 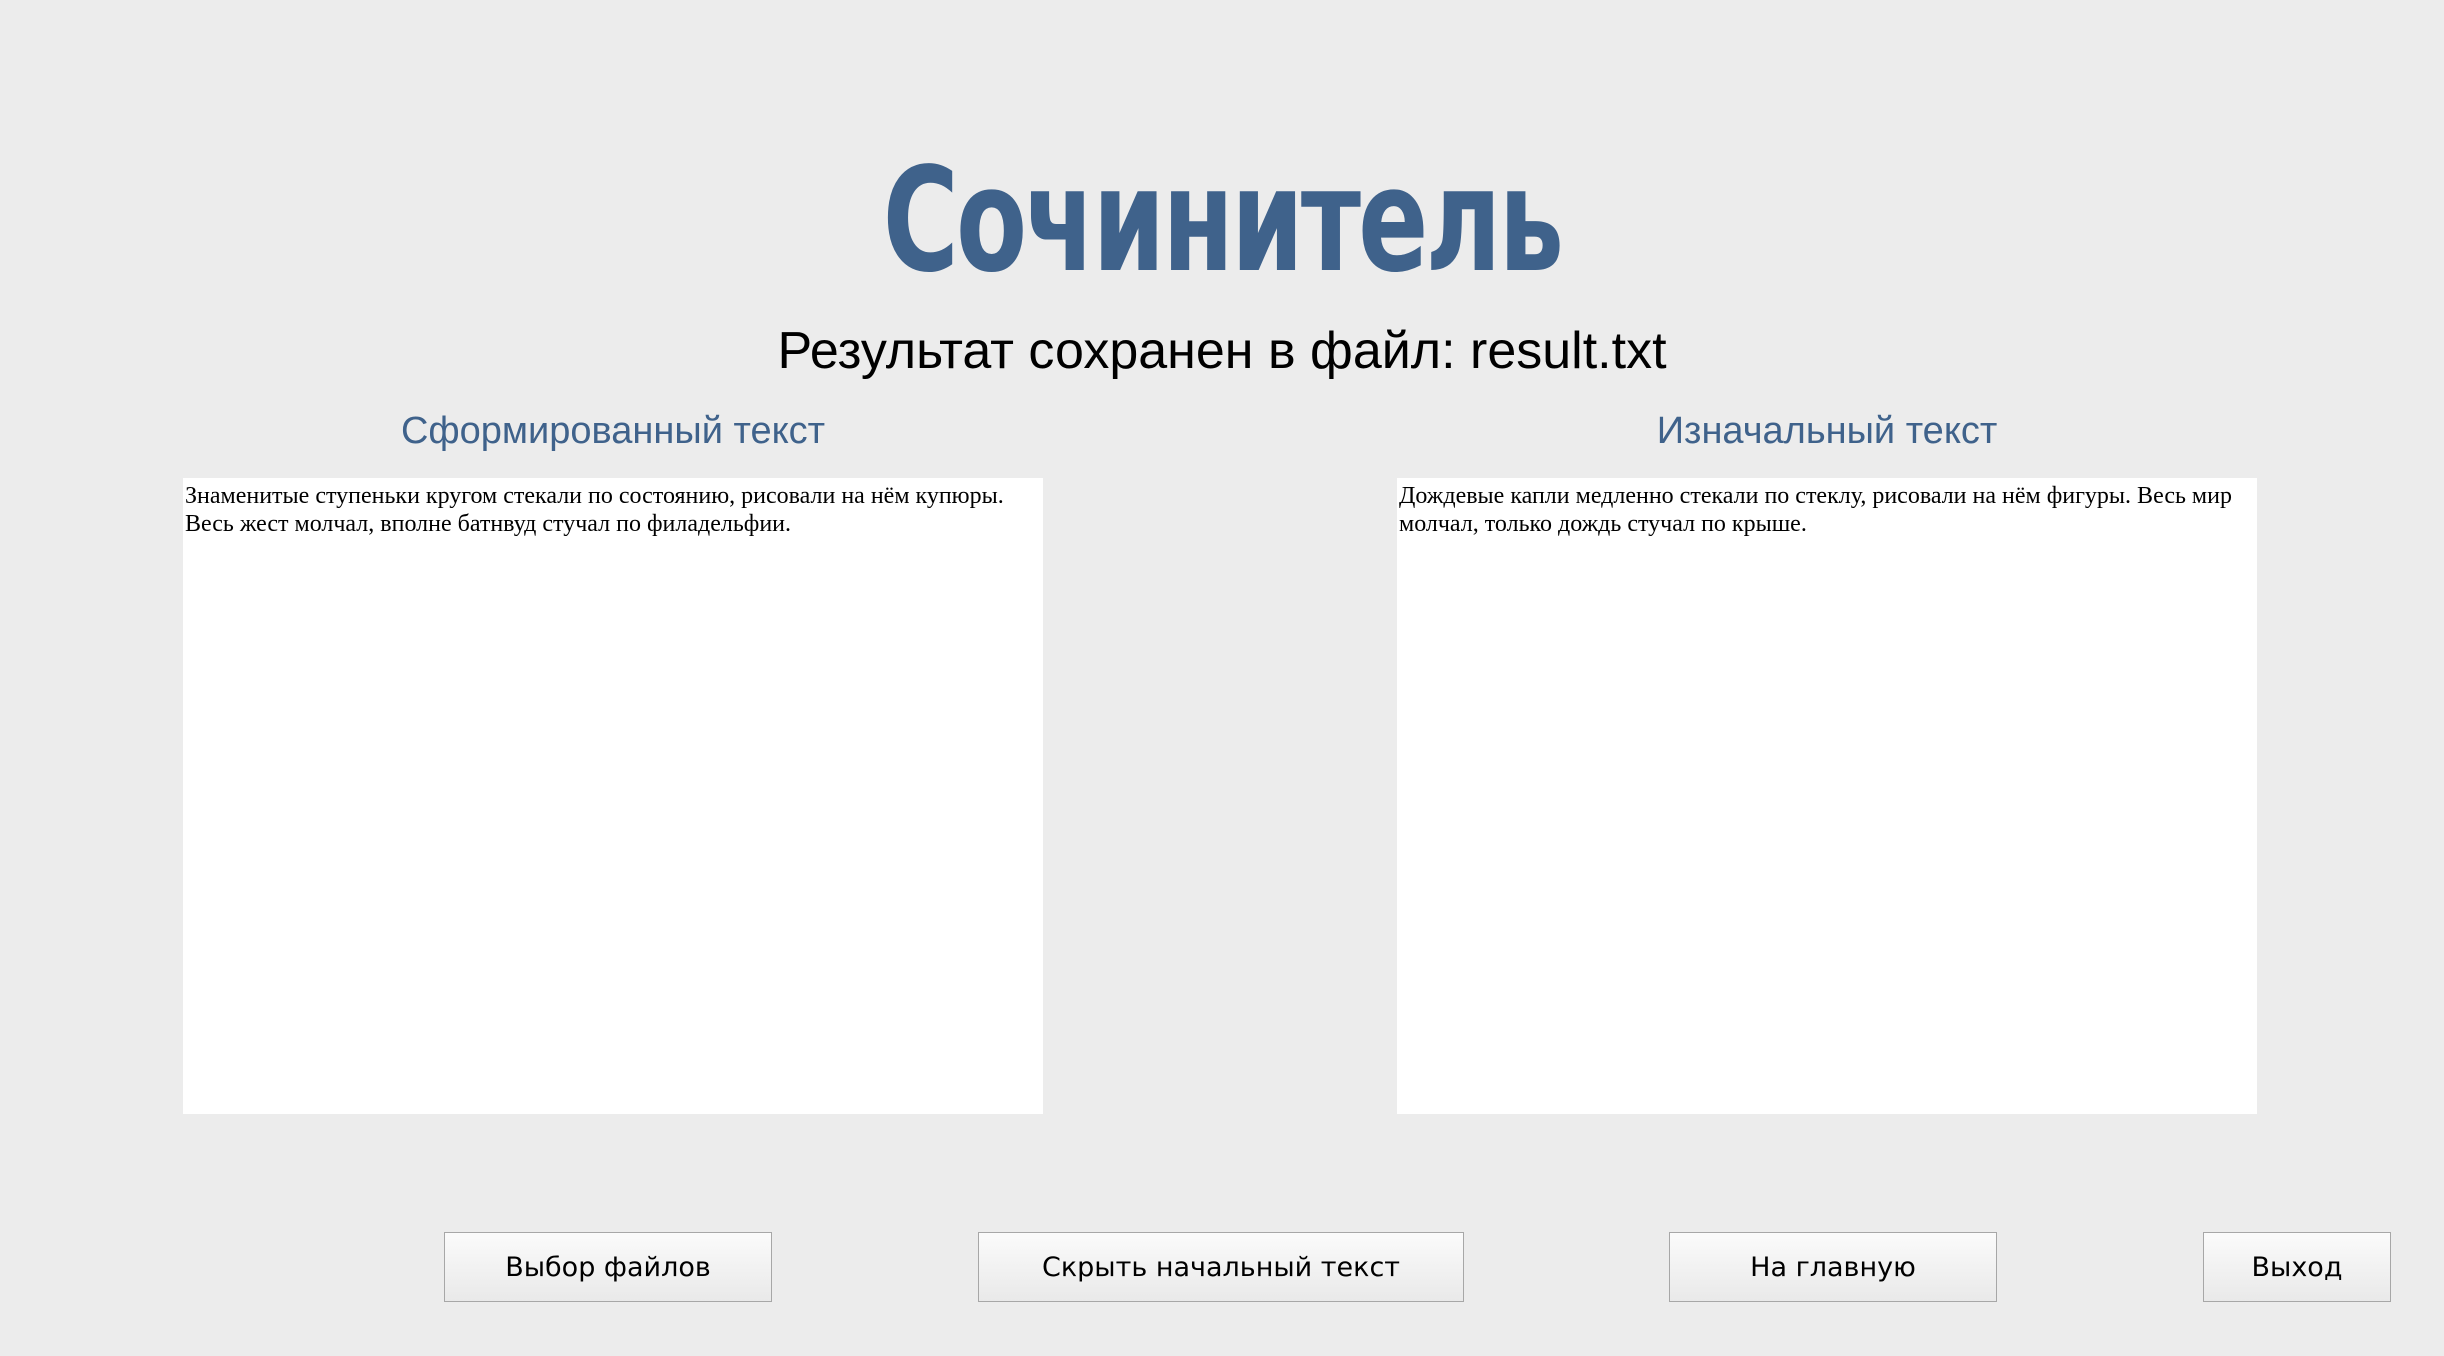 I want to click on hide-original-text-button: Скрыть начальный текст, so click(x=1221, y=1267).